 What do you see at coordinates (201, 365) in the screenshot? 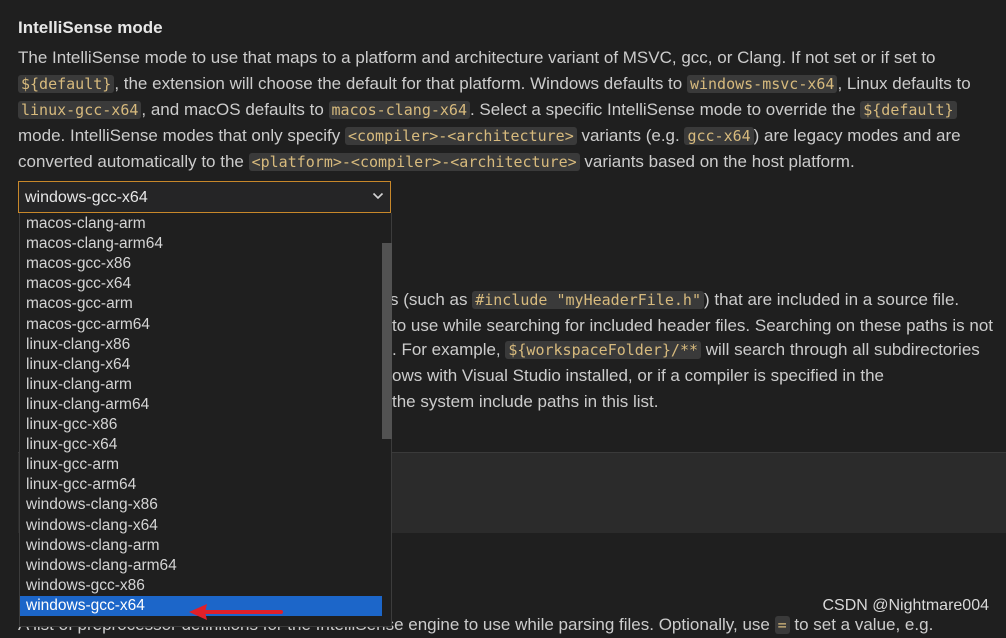
I see `dropdown-option: linux-clang-x64` at bounding box center [201, 365].